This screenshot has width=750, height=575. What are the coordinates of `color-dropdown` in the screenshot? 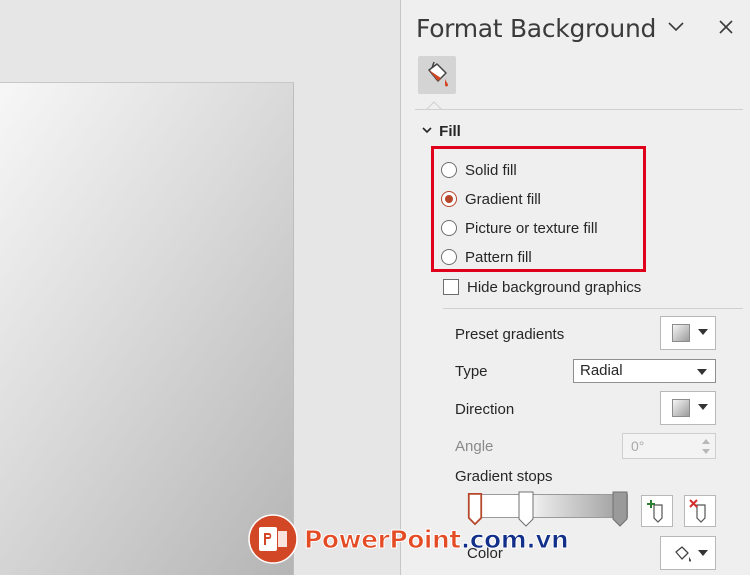 It's located at (688, 553).